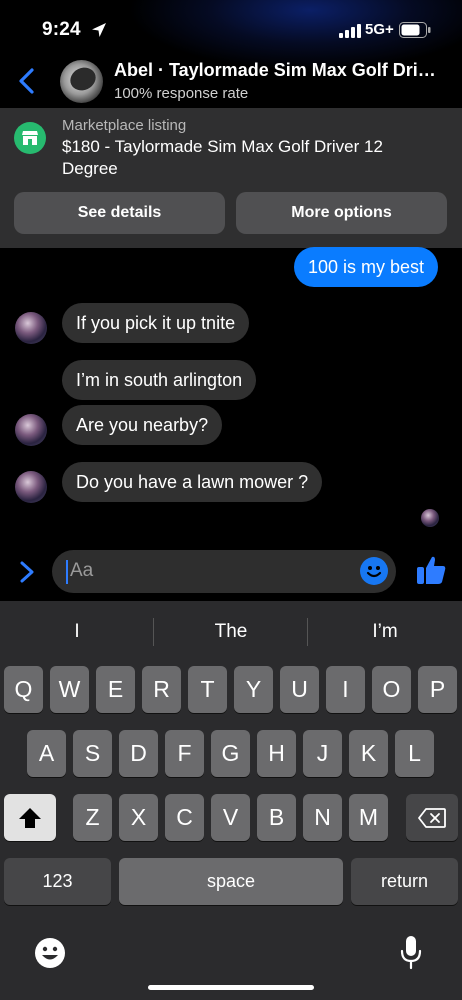  Describe the element at coordinates (156, 323) in the screenshot. I see `message-incoming: If you pick it up tnite` at that location.